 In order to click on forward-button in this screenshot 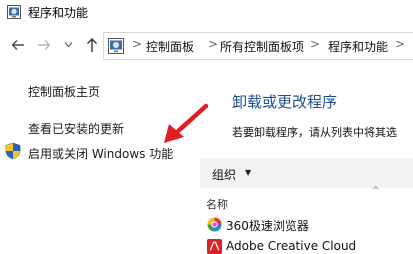, I will do `click(44, 46)`.